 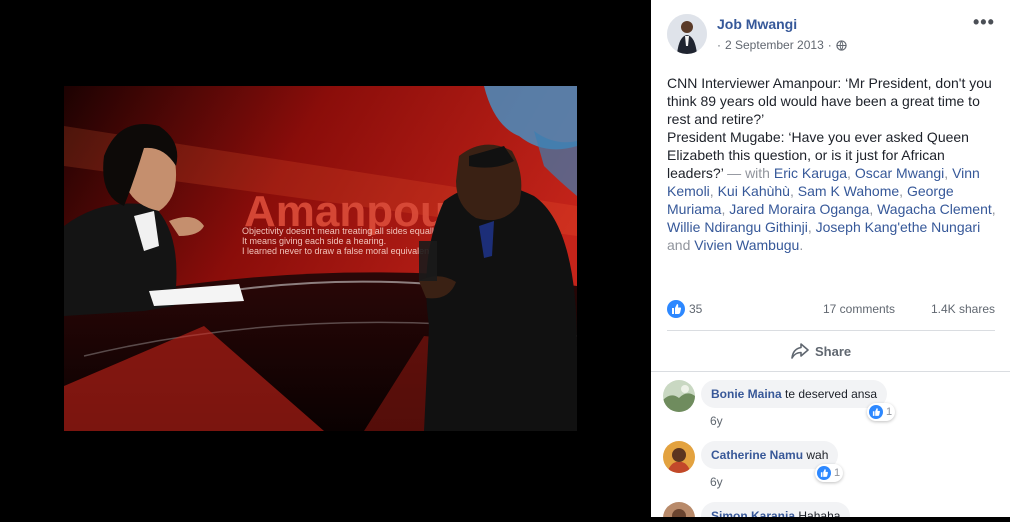 I want to click on comment-text: te deserved ansa, so click(x=831, y=394).